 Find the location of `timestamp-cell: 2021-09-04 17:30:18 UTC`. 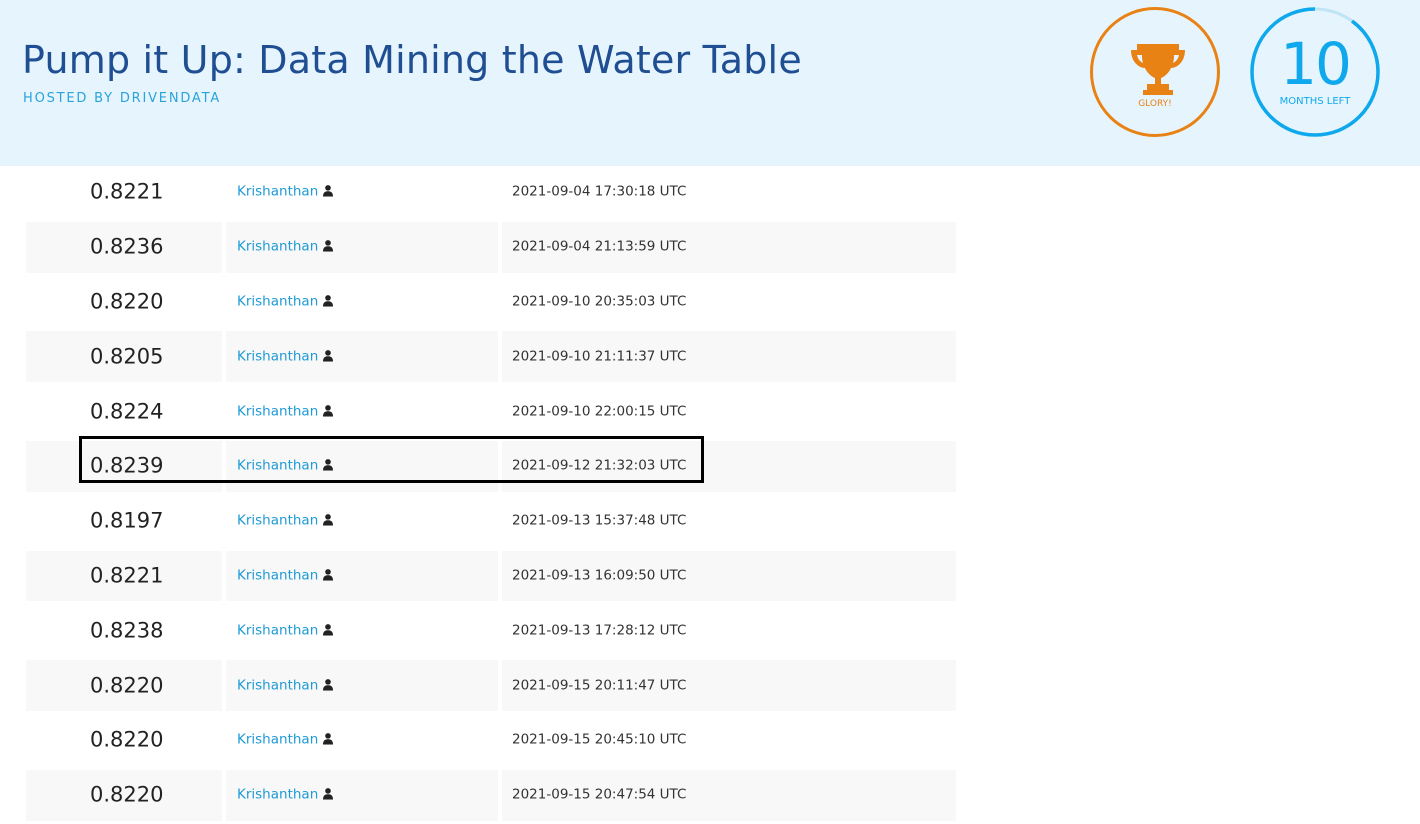

timestamp-cell: 2021-09-04 17:30:18 UTC is located at coordinates (729, 192).